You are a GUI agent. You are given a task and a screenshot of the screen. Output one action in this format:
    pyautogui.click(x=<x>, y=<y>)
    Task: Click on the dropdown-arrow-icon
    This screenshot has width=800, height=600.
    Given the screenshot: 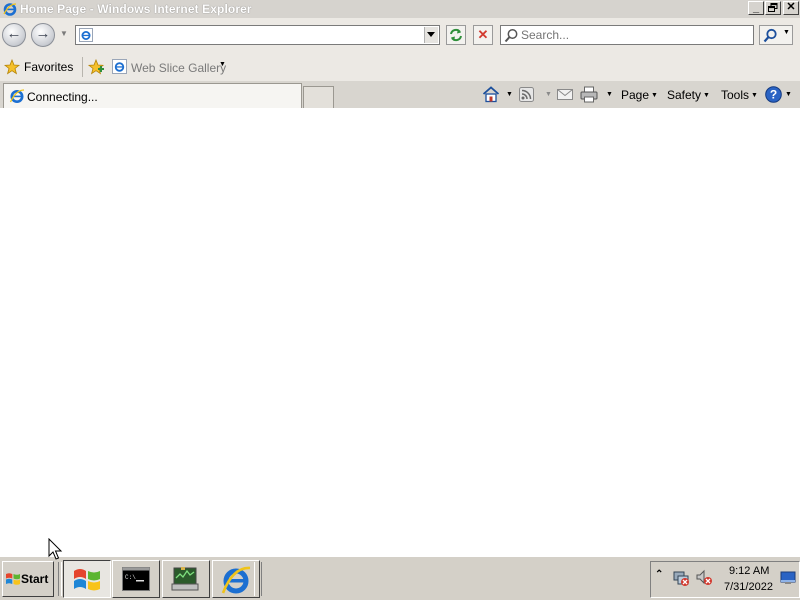 What is the action you would take?
    pyautogui.click(x=431, y=34)
    